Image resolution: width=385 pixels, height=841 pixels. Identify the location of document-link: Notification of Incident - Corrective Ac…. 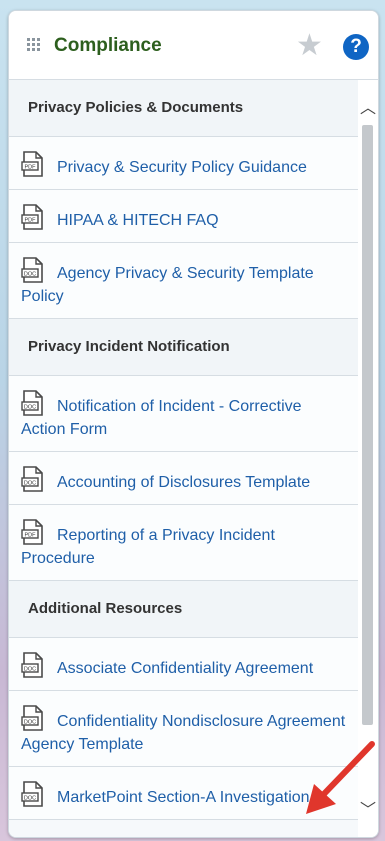
(161, 418).